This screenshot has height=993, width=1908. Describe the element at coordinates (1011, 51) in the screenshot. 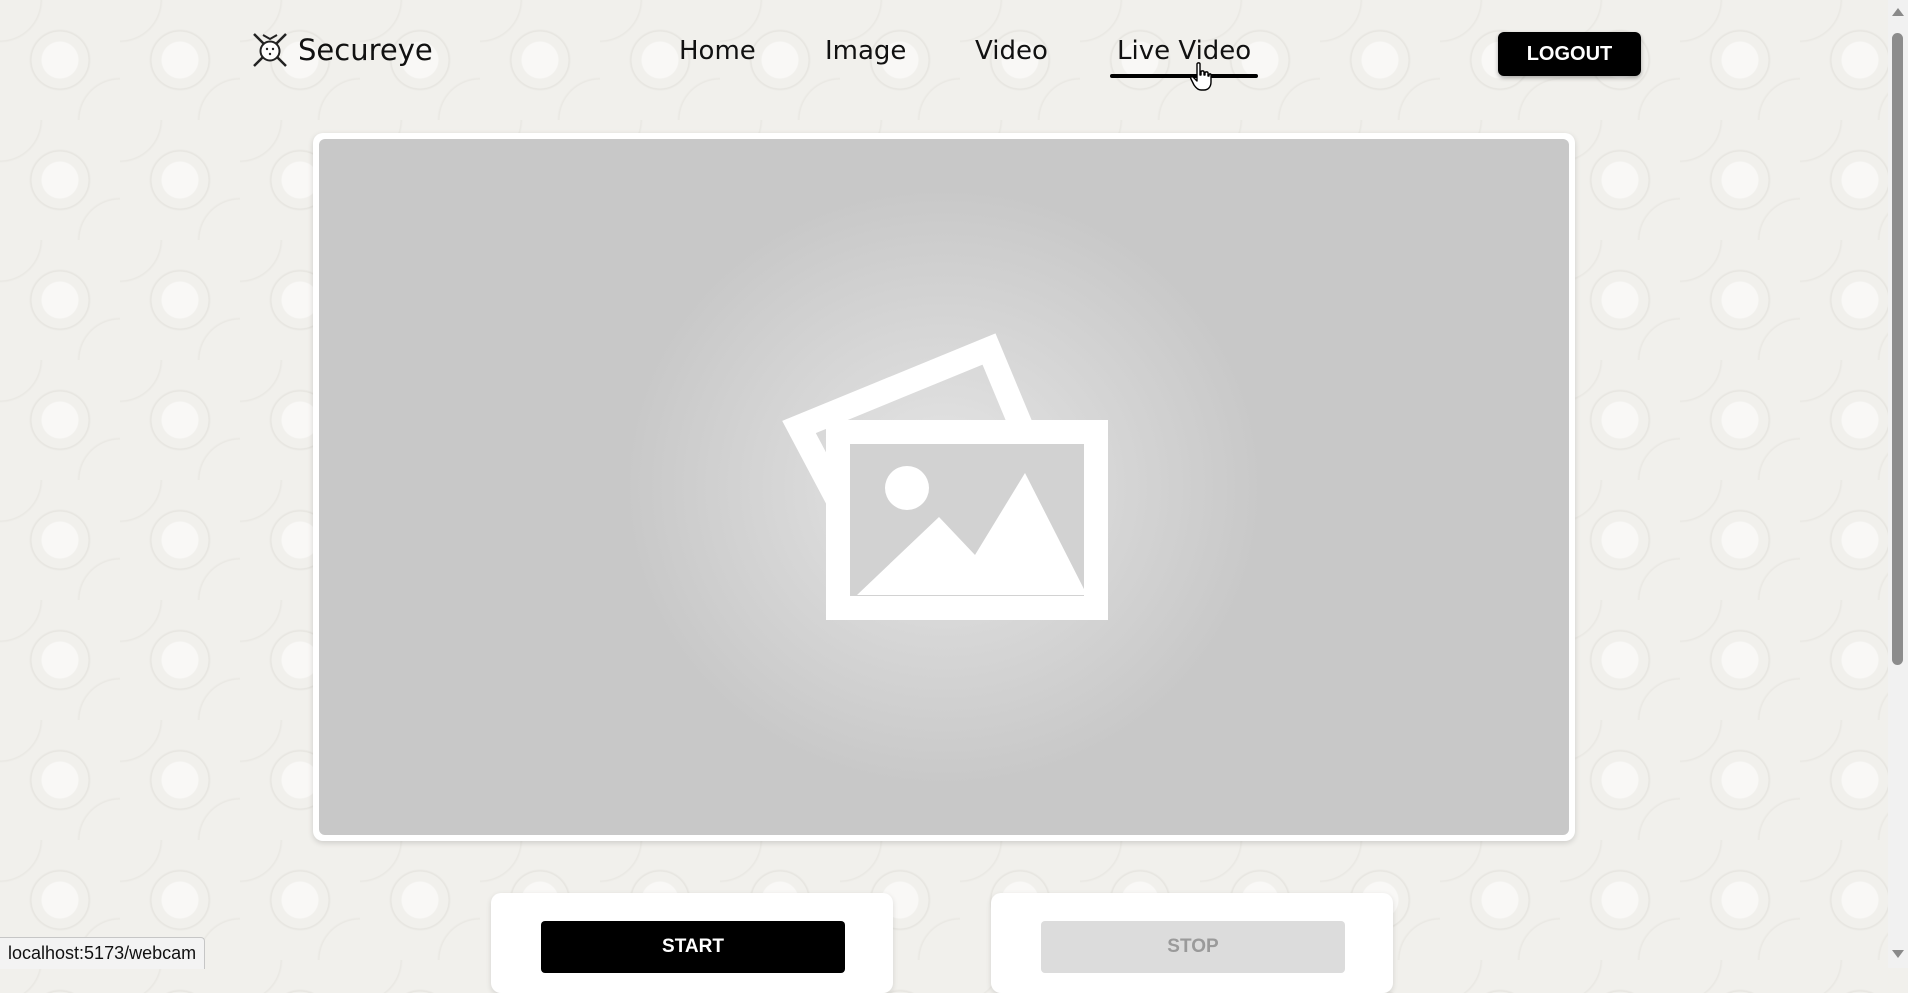

I see `nav-item-video: Video` at that location.